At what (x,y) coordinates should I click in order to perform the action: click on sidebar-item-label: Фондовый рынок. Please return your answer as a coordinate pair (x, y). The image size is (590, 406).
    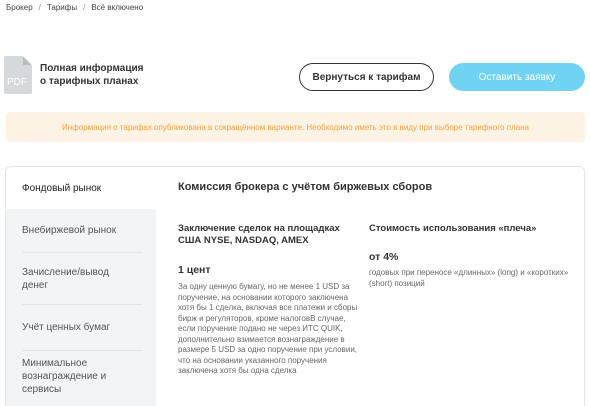
    Looking at the image, I should click on (62, 188).